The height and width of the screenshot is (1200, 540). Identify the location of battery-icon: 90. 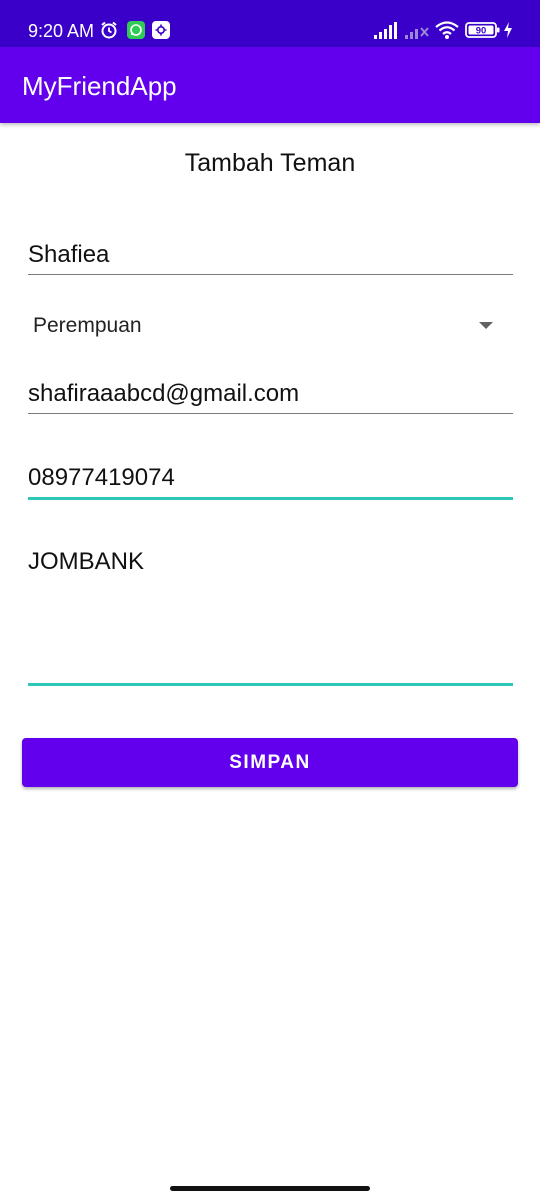
(482, 30).